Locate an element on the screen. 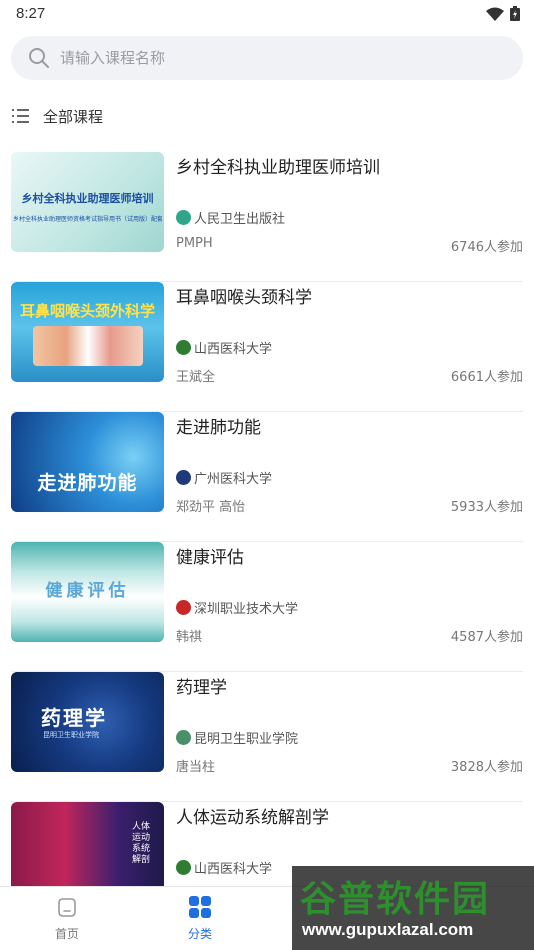 This screenshot has width=534, height=950. course-title: 药理学 is located at coordinates (201, 685).